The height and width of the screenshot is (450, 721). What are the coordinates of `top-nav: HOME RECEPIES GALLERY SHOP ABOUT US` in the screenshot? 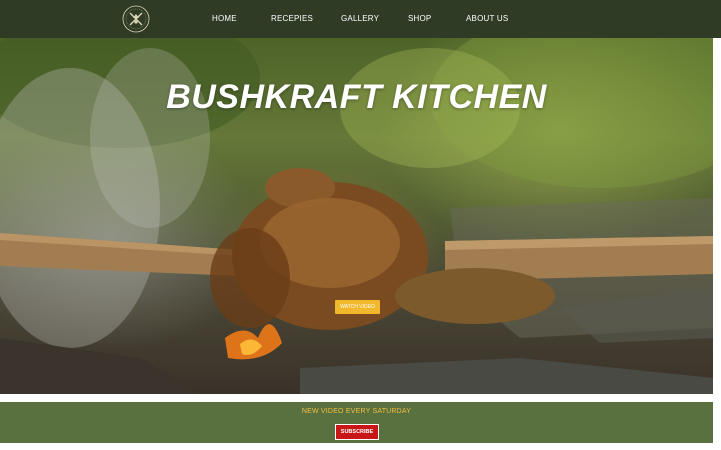 It's located at (360, 19).